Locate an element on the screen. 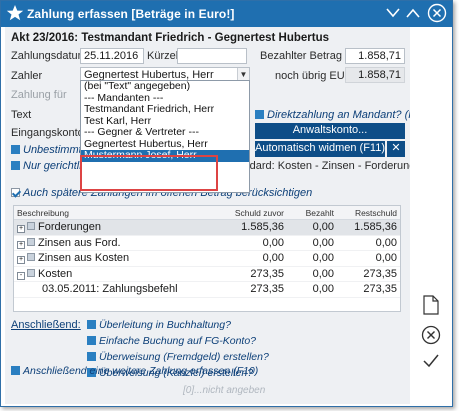 This screenshot has width=459, height=411. unbestimmte-option: Unbestimmte is located at coordinates (49, 150).